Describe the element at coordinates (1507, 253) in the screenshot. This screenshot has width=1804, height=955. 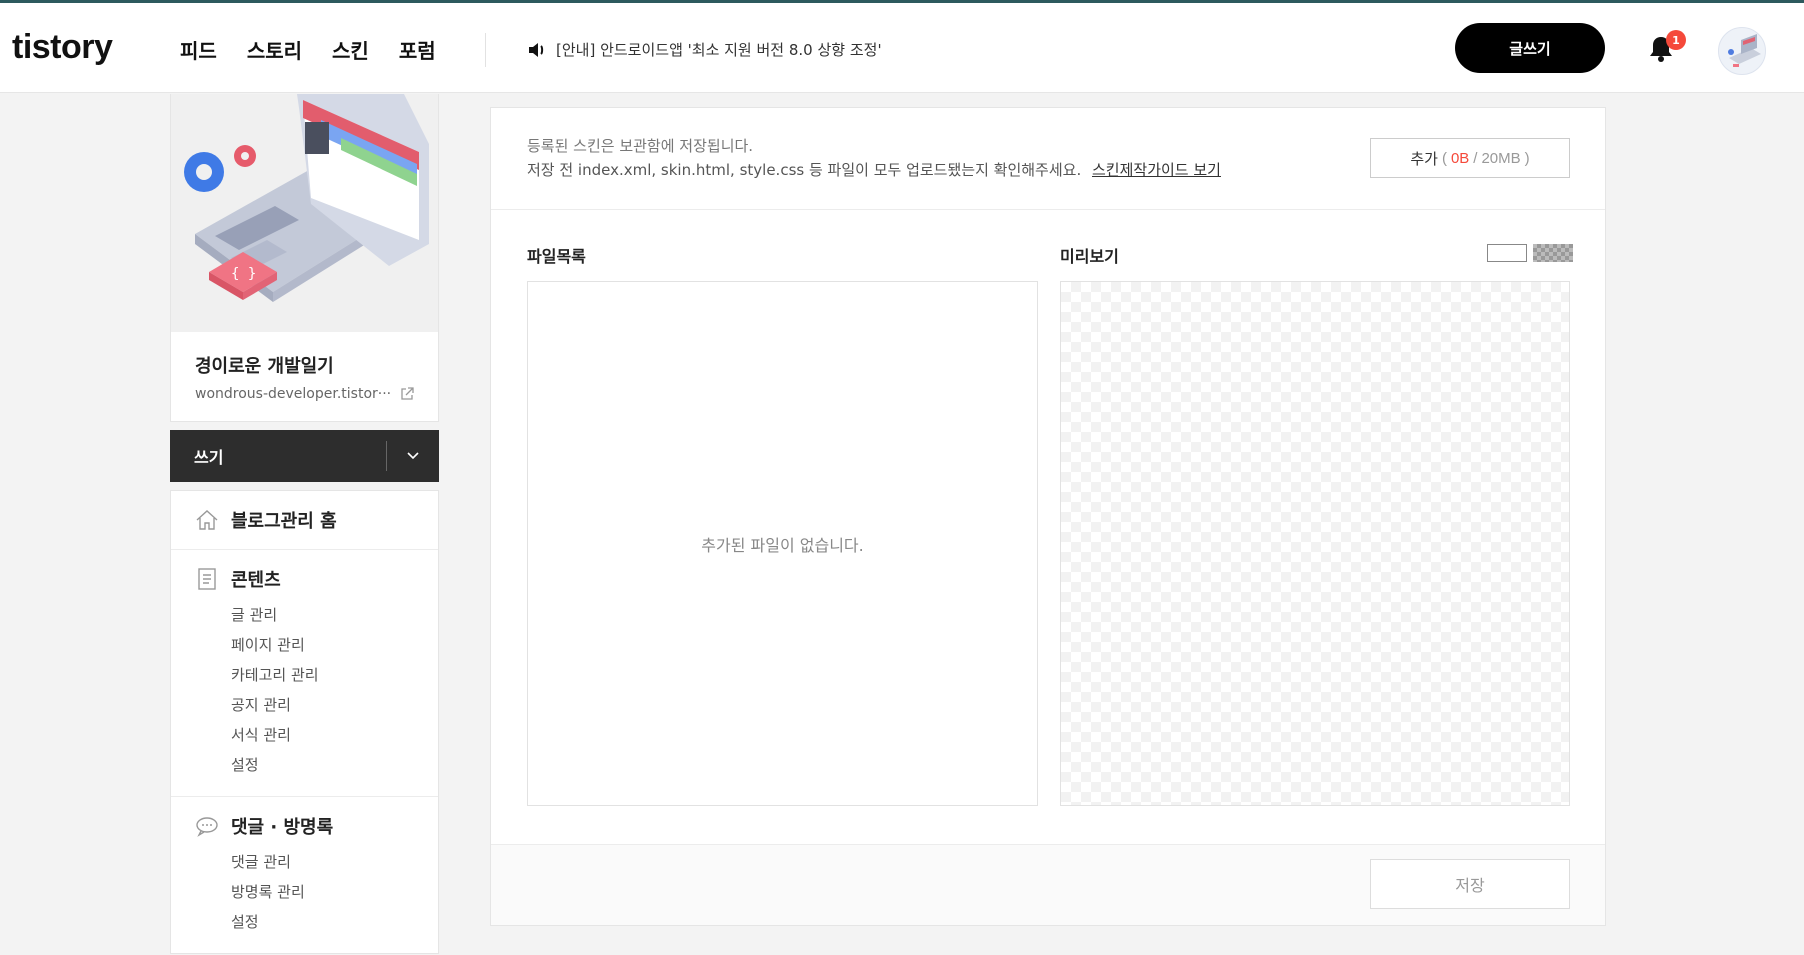
I see `white-background-button` at that location.